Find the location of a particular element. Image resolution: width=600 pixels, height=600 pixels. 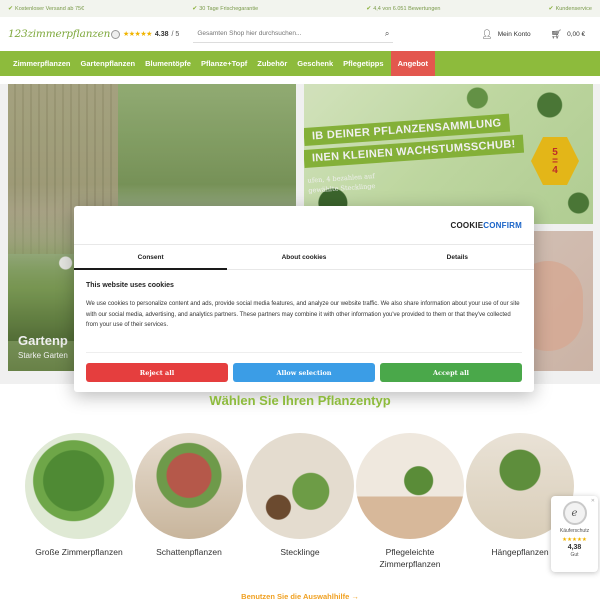

close-icon: ✕ is located at coordinates (593, 501).